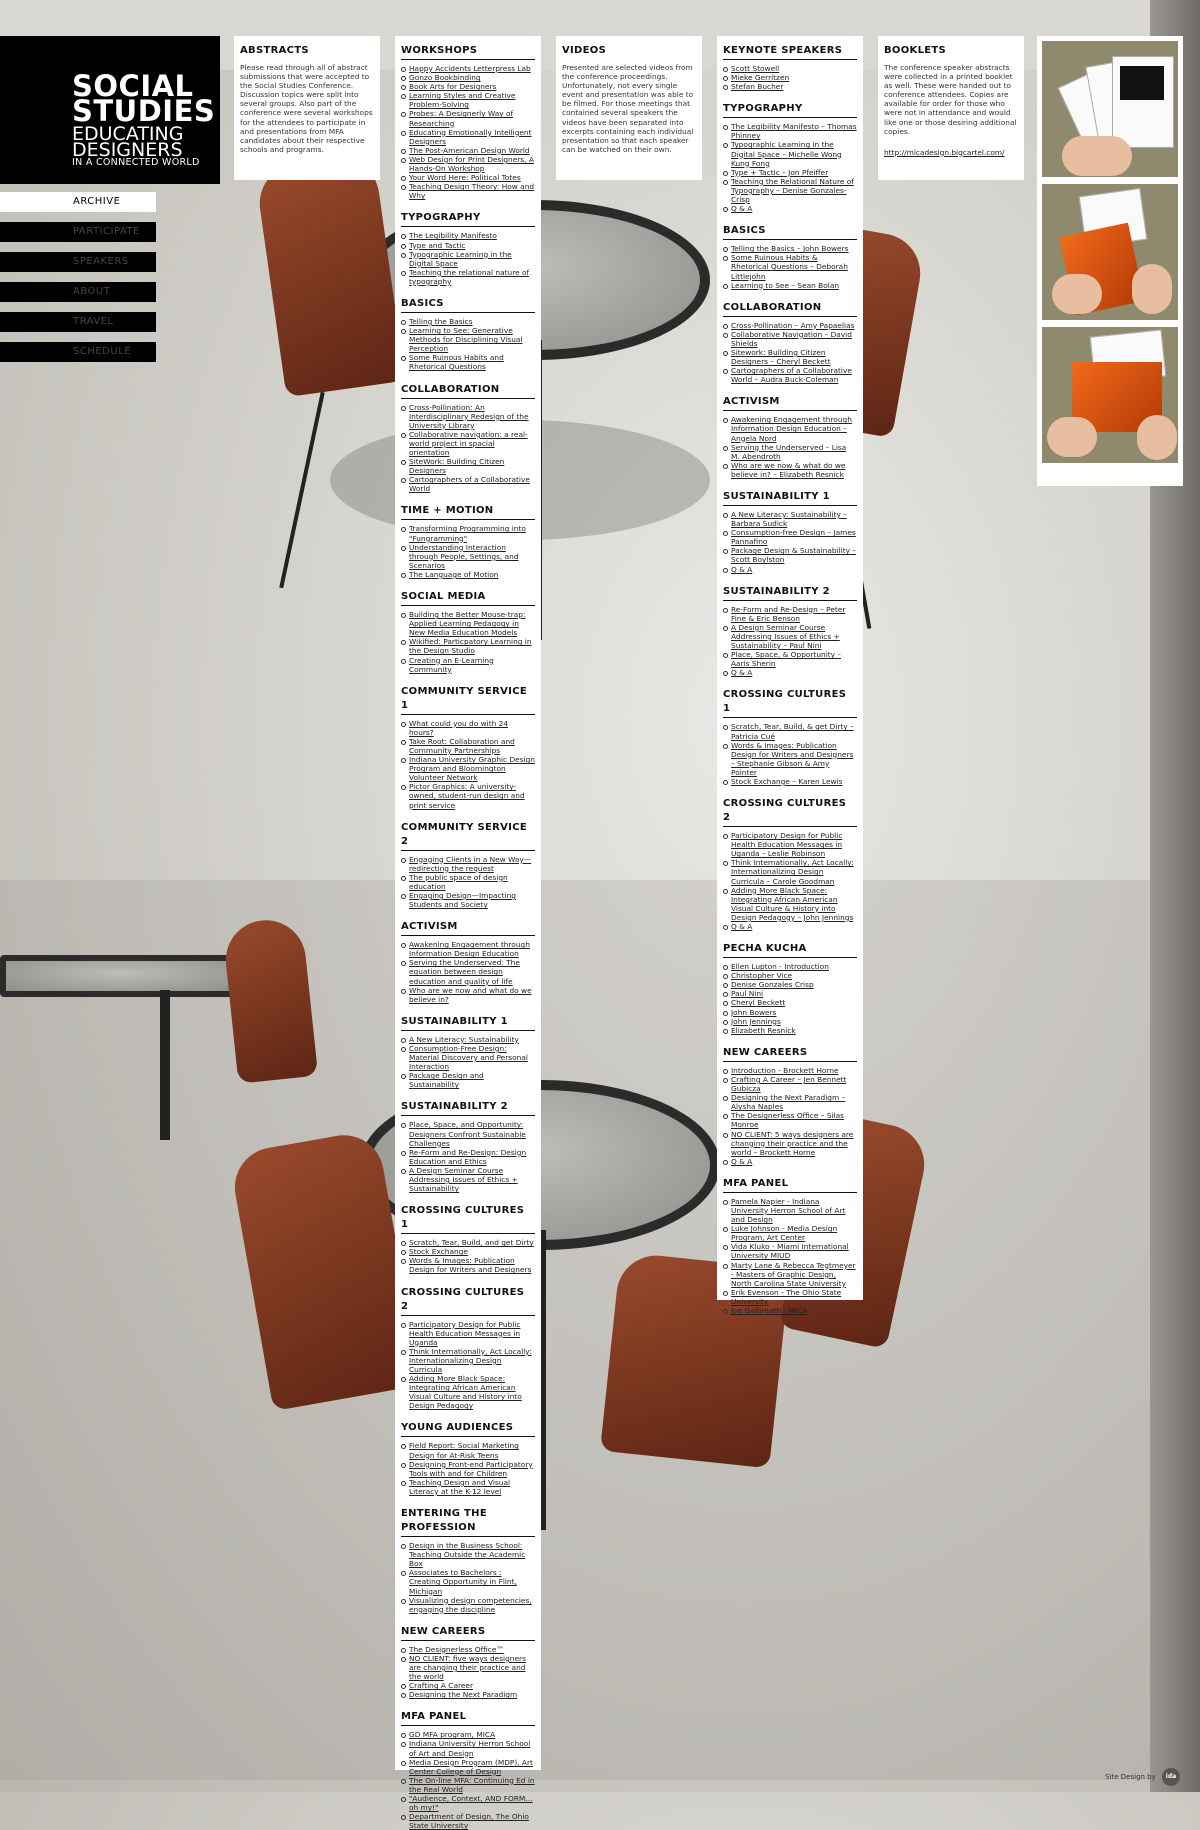 This screenshot has height=1830, width=1200. I want to click on video-link: Stefan Bucher, so click(757, 86).